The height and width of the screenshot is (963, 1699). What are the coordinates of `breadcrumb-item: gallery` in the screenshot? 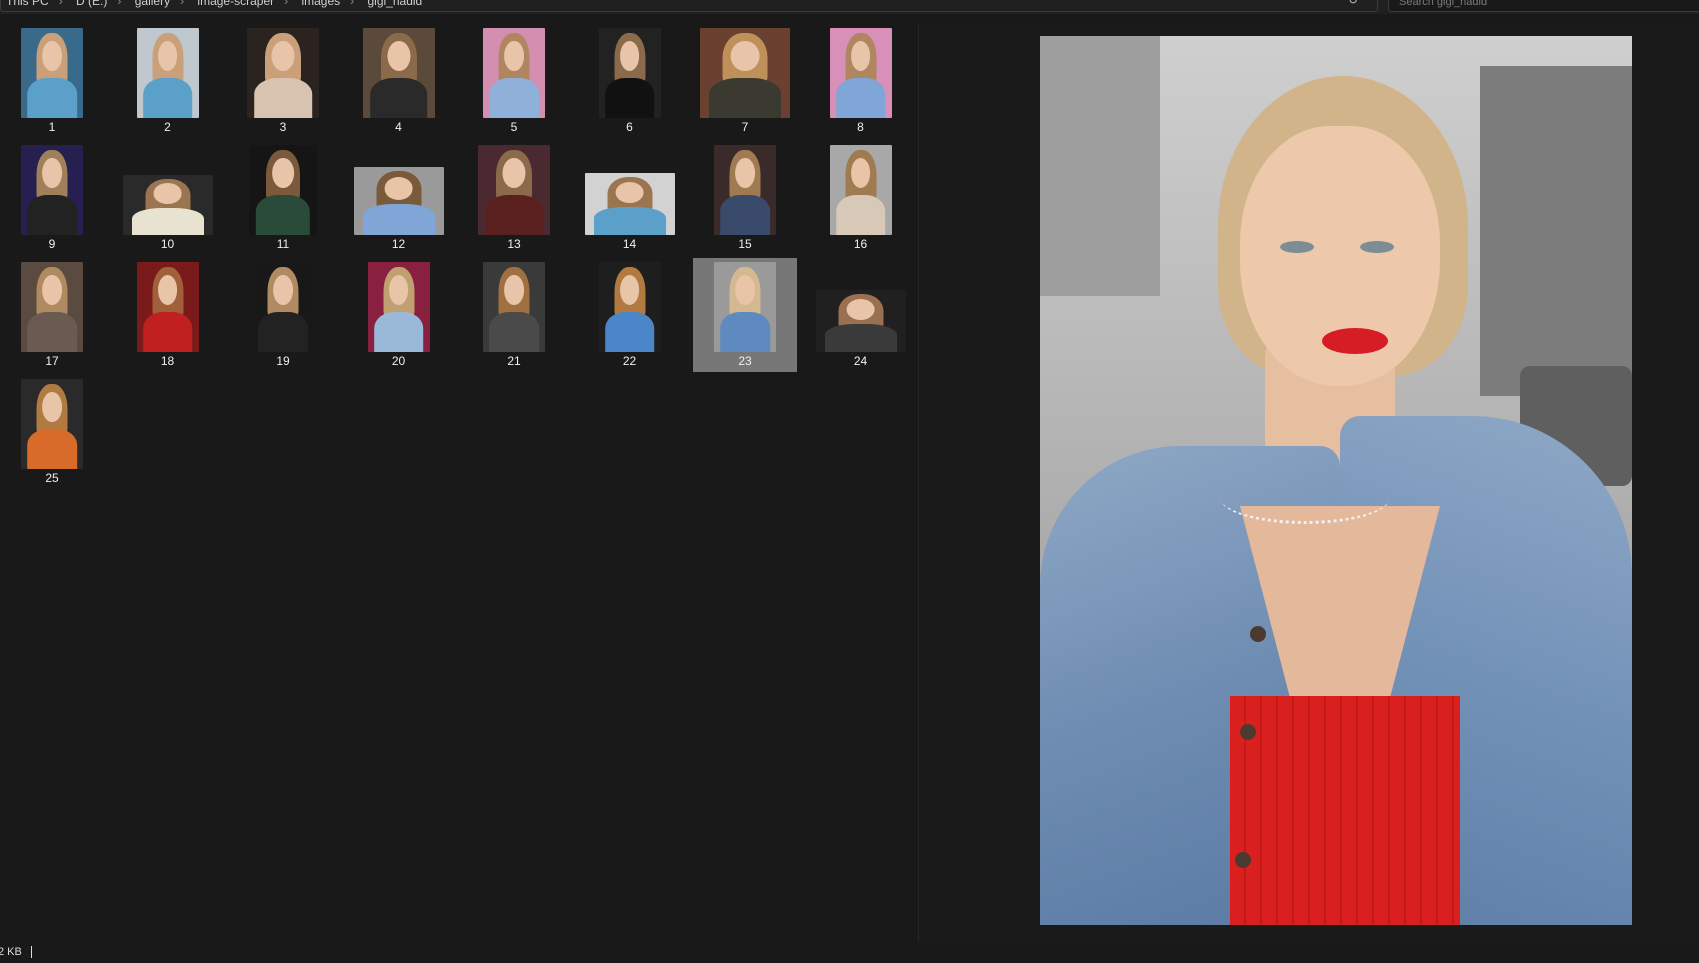 It's located at (152, 4).